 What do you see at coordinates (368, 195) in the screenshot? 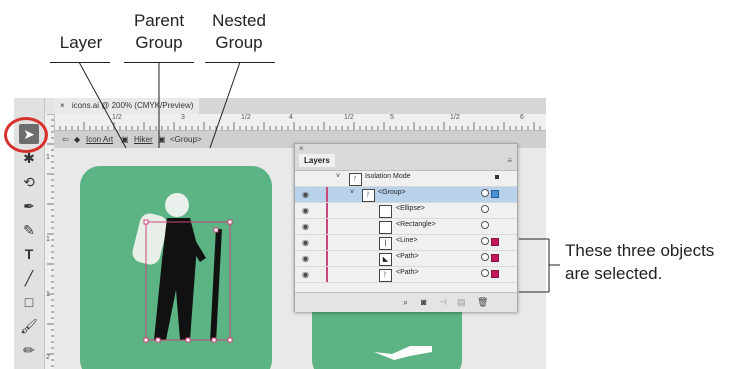
I see `group-thumbnail-icon: ᚨ` at bounding box center [368, 195].